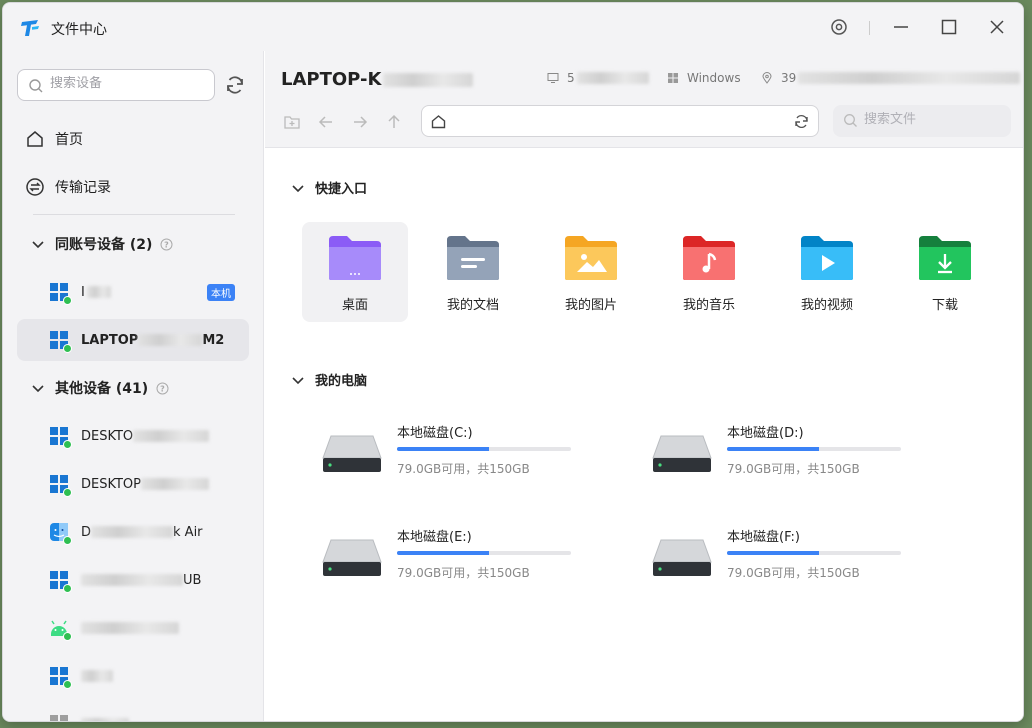 The width and height of the screenshot is (1032, 728). Describe the element at coordinates (331, 79) in the screenshot. I see `device-title-text: LAPTOP-K` at that location.